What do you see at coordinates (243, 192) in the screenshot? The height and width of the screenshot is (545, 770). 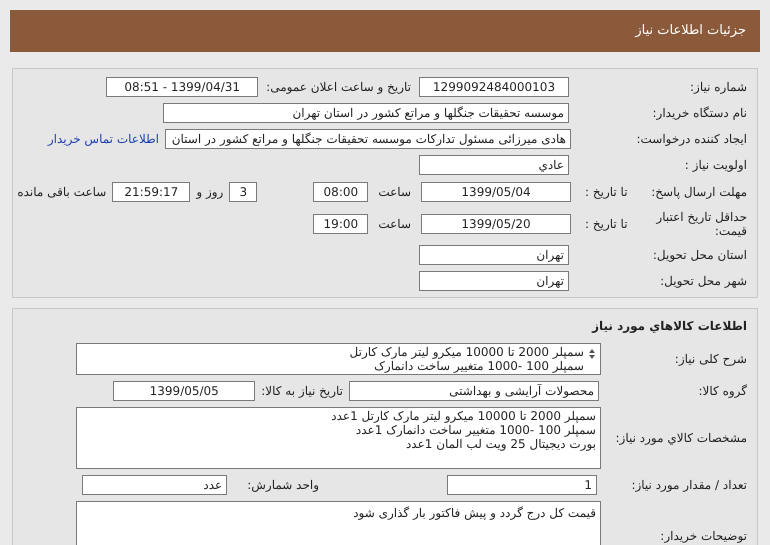 I see `days-field: 3` at bounding box center [243, 192].